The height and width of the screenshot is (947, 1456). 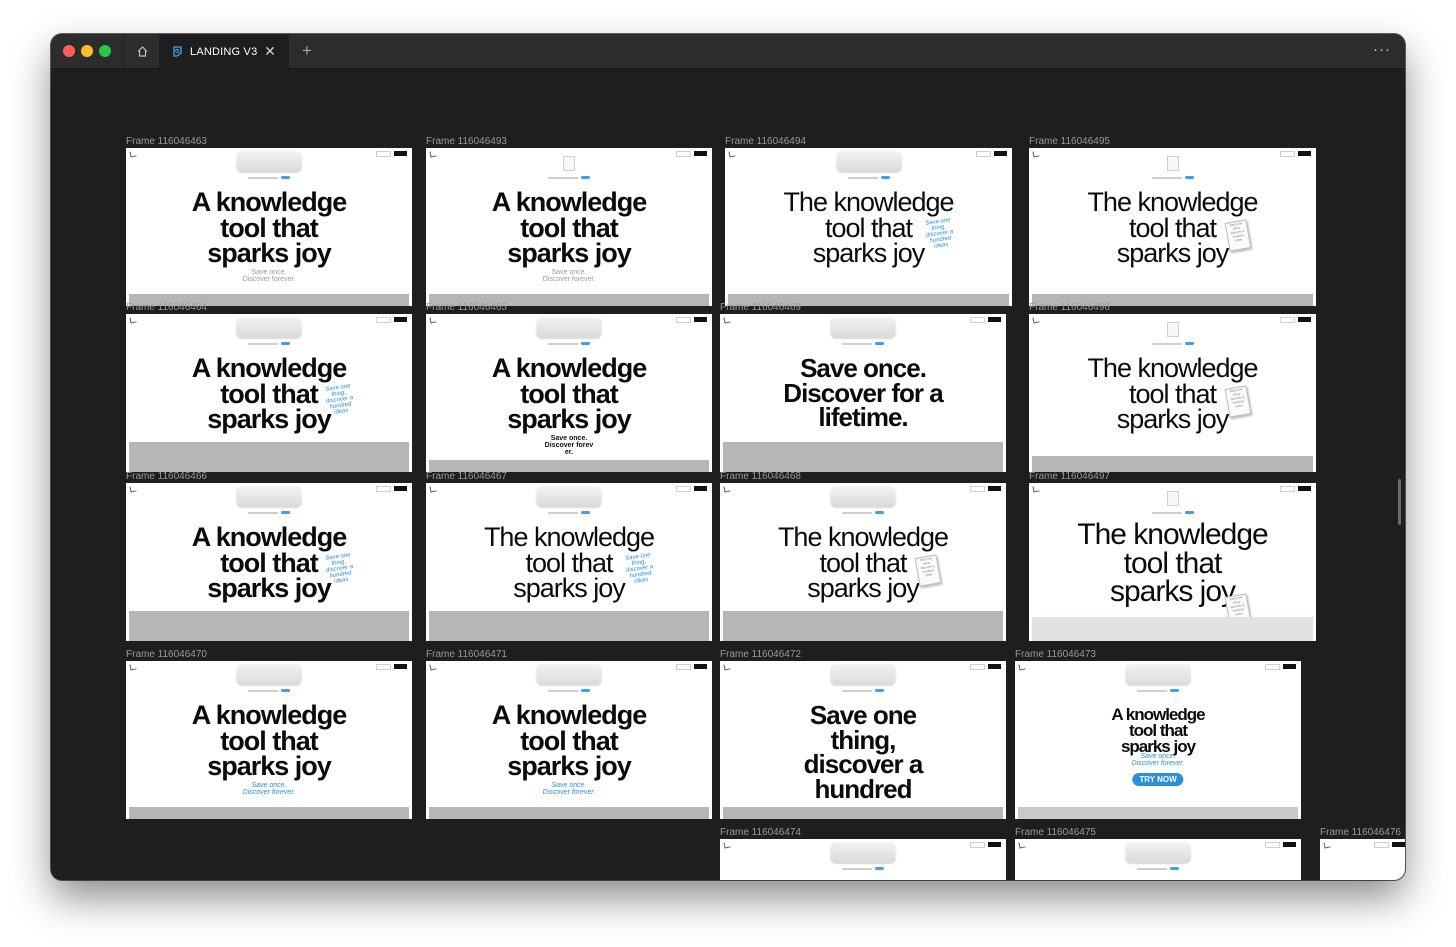 What do you see at coordinates (765, 142) in the screenshot?
I see `frame-label: Frame 116046494` at bounding box center [765, 142].